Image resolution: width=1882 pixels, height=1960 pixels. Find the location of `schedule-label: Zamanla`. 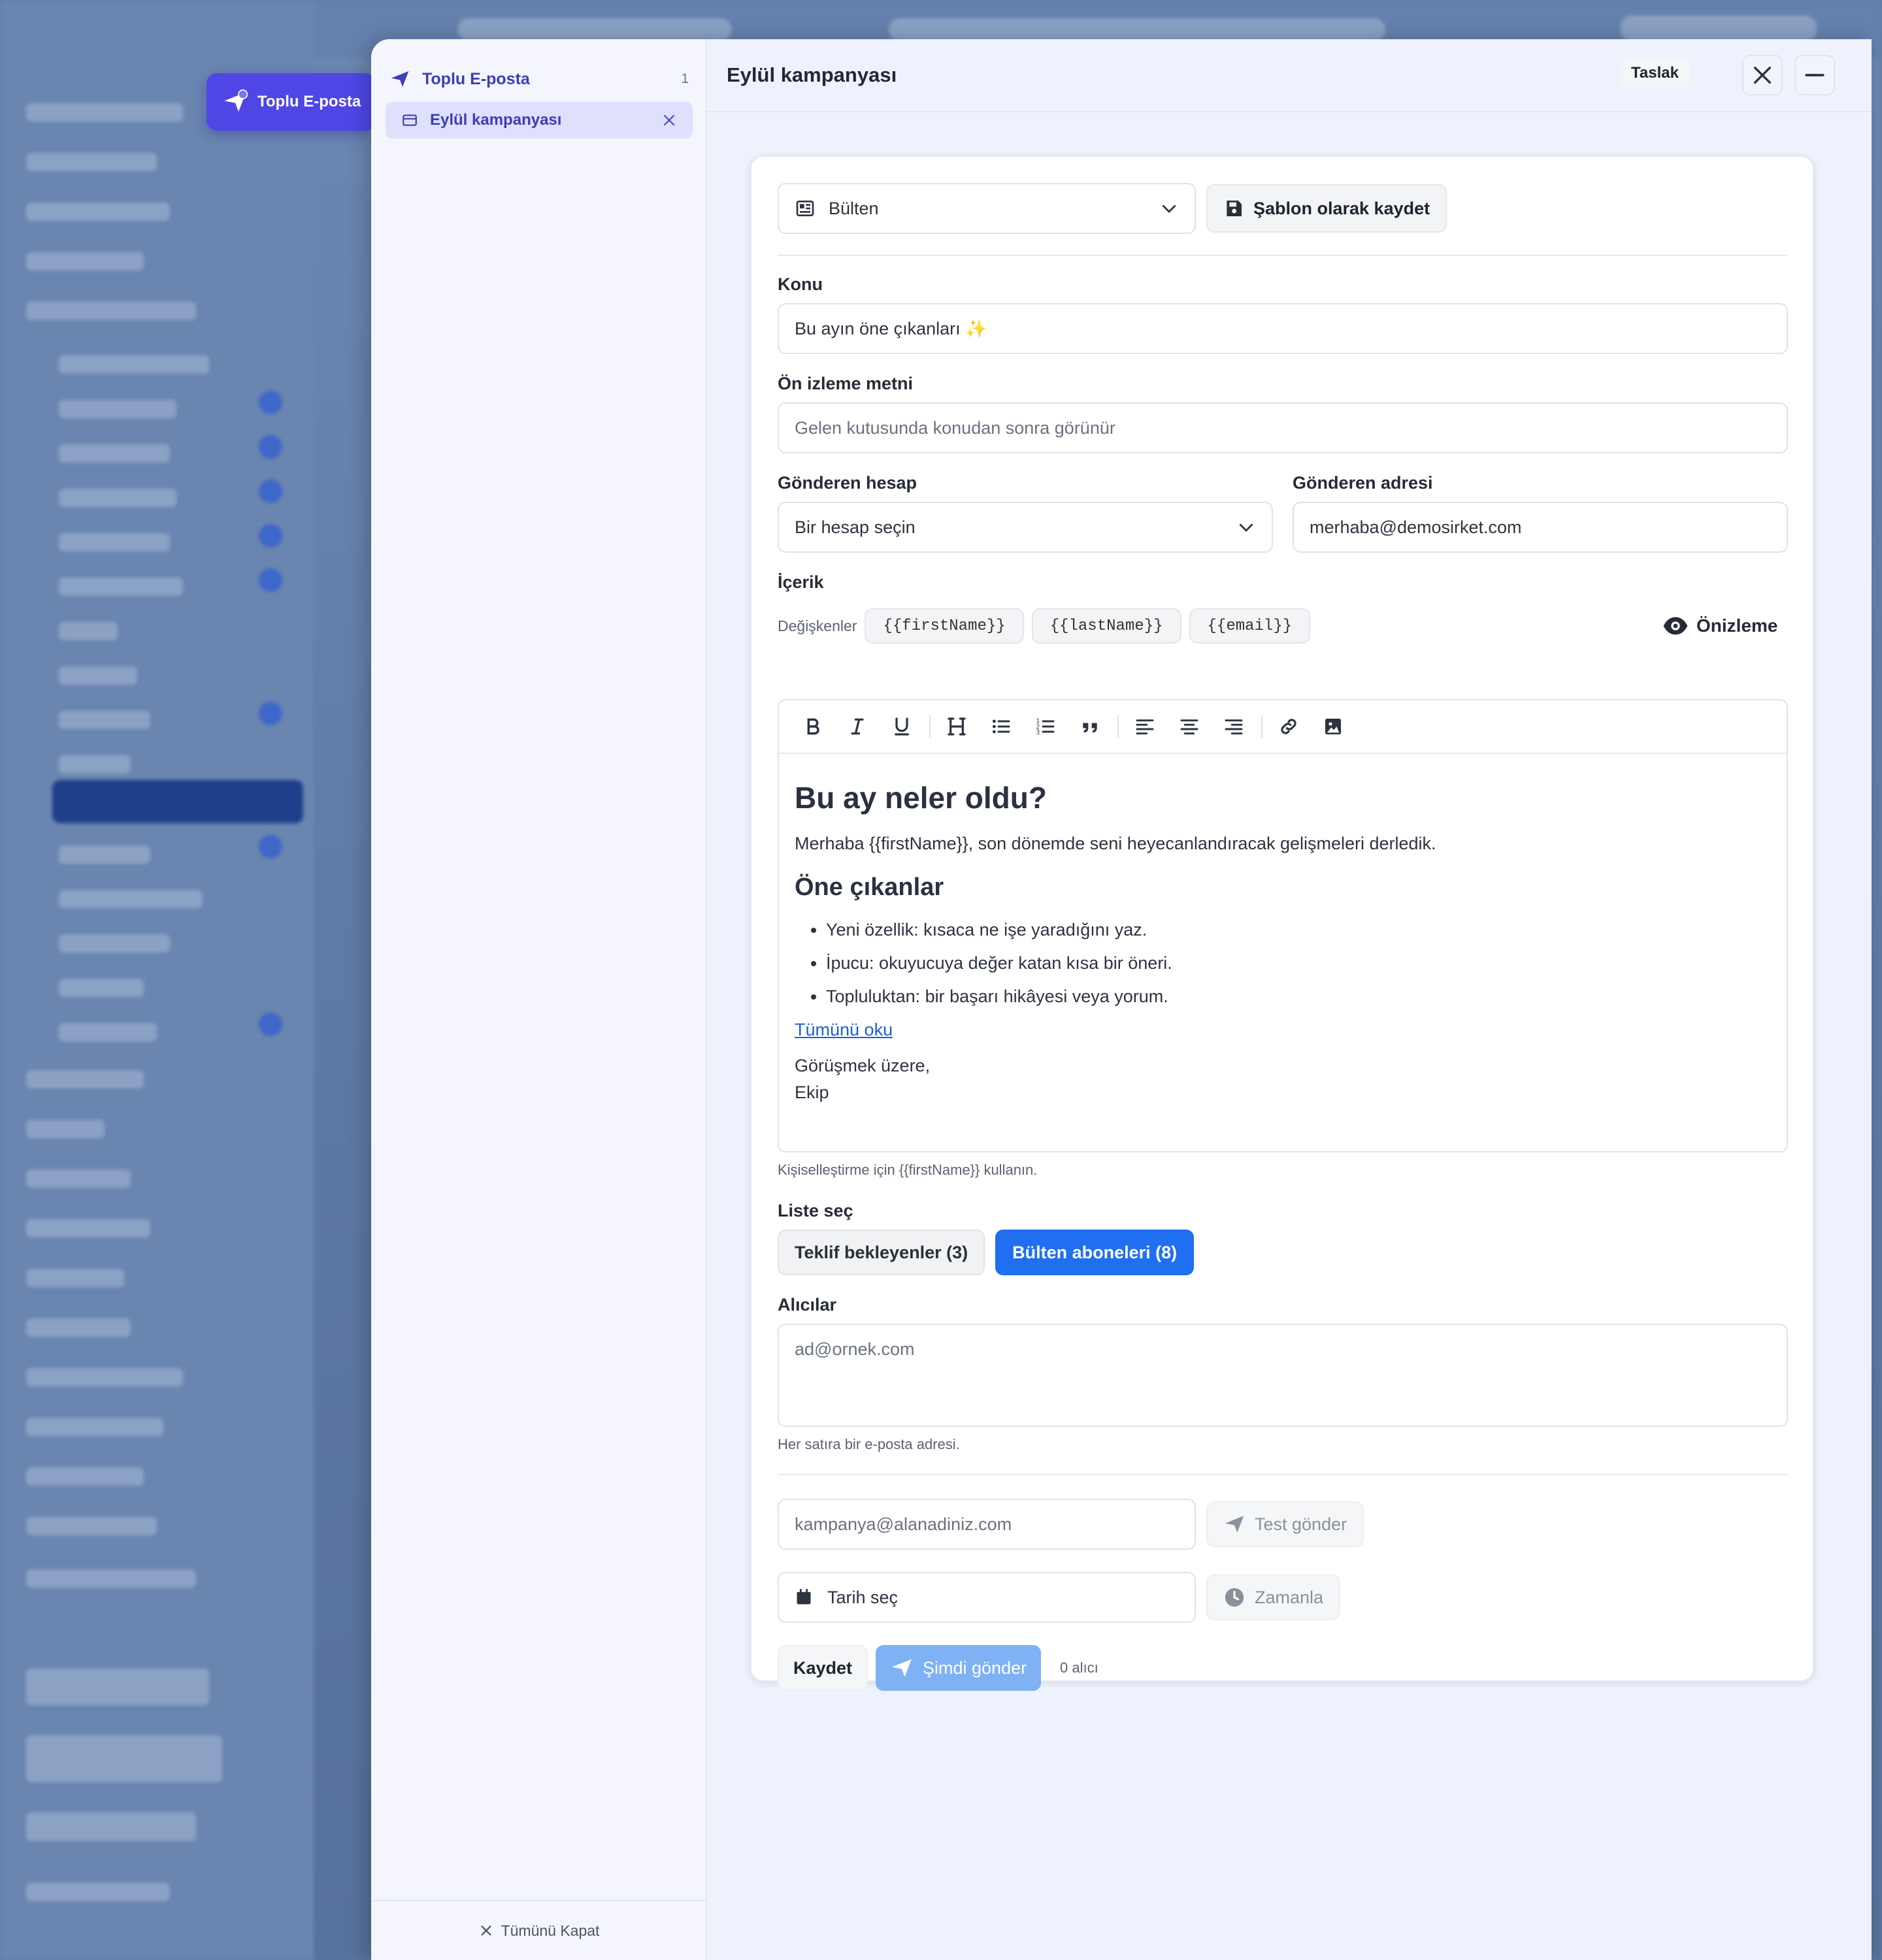

schedule-label: Zamanla is located at coordinates (1289, 1597).